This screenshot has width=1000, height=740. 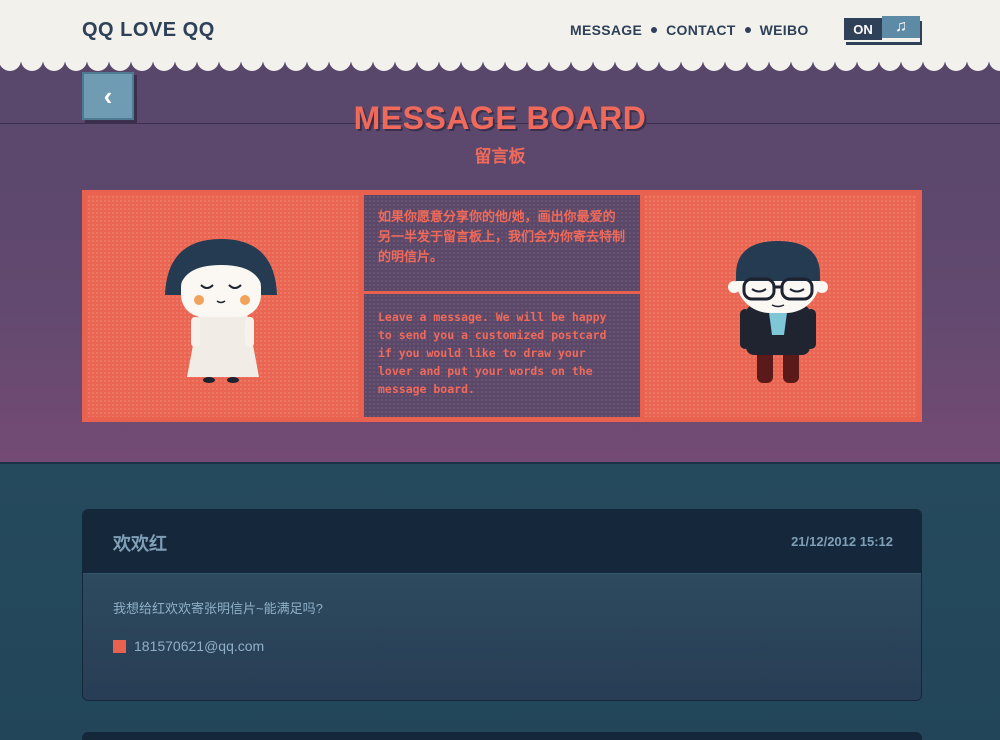 I want to click on girl-character-icon, so click(x=221, y=311).